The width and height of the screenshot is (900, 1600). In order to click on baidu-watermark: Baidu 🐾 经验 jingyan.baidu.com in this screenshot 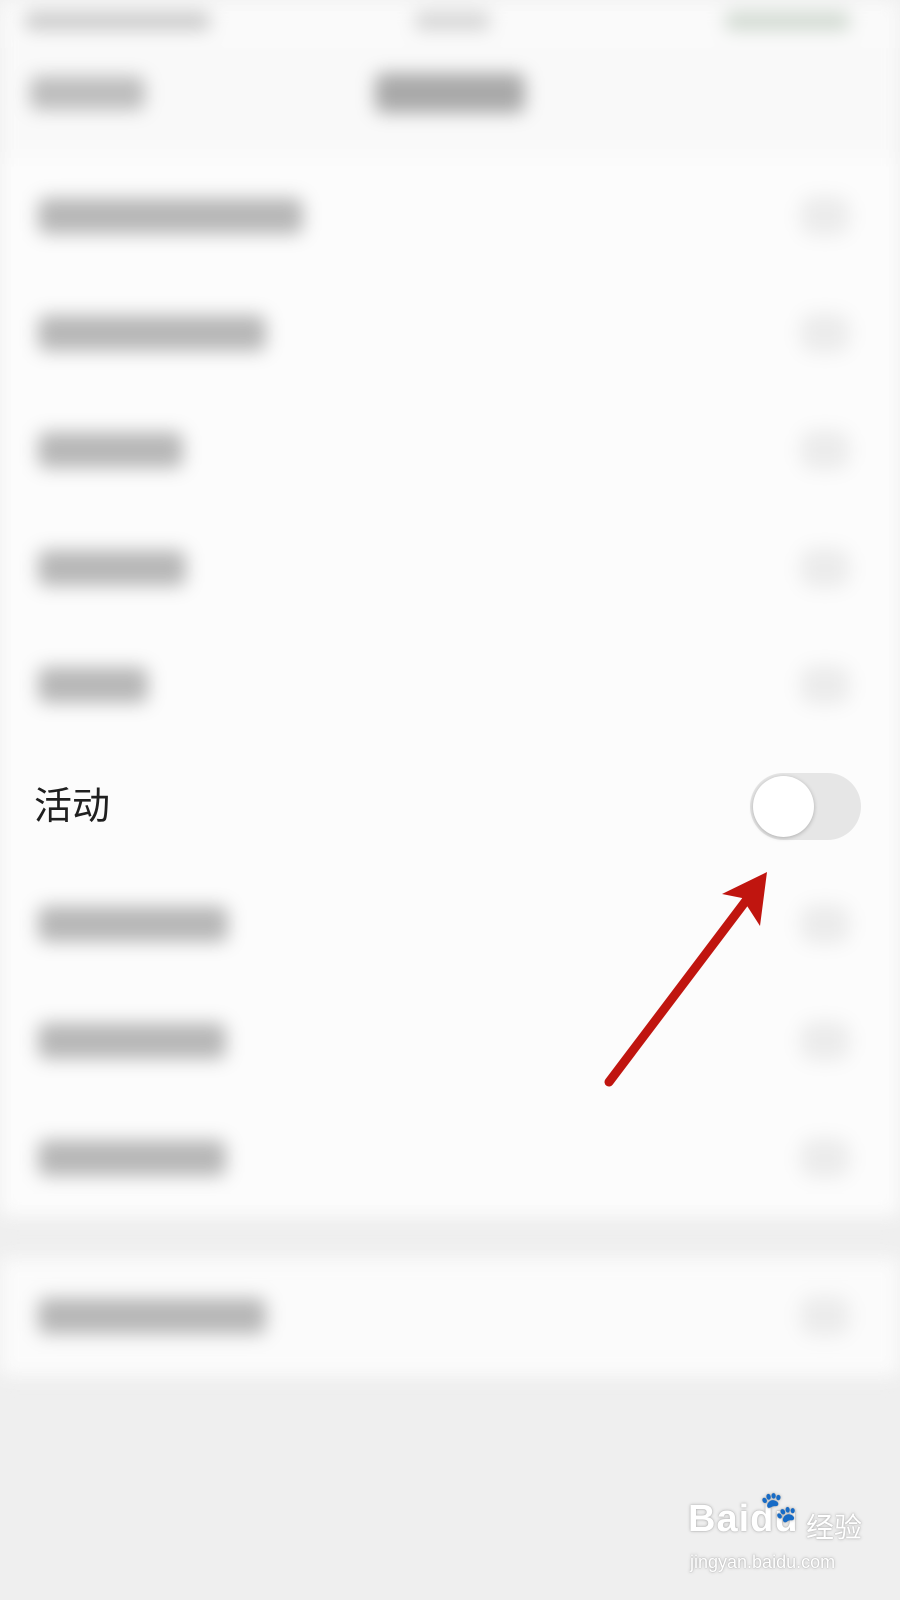, I will do `click(788, 1539)`.